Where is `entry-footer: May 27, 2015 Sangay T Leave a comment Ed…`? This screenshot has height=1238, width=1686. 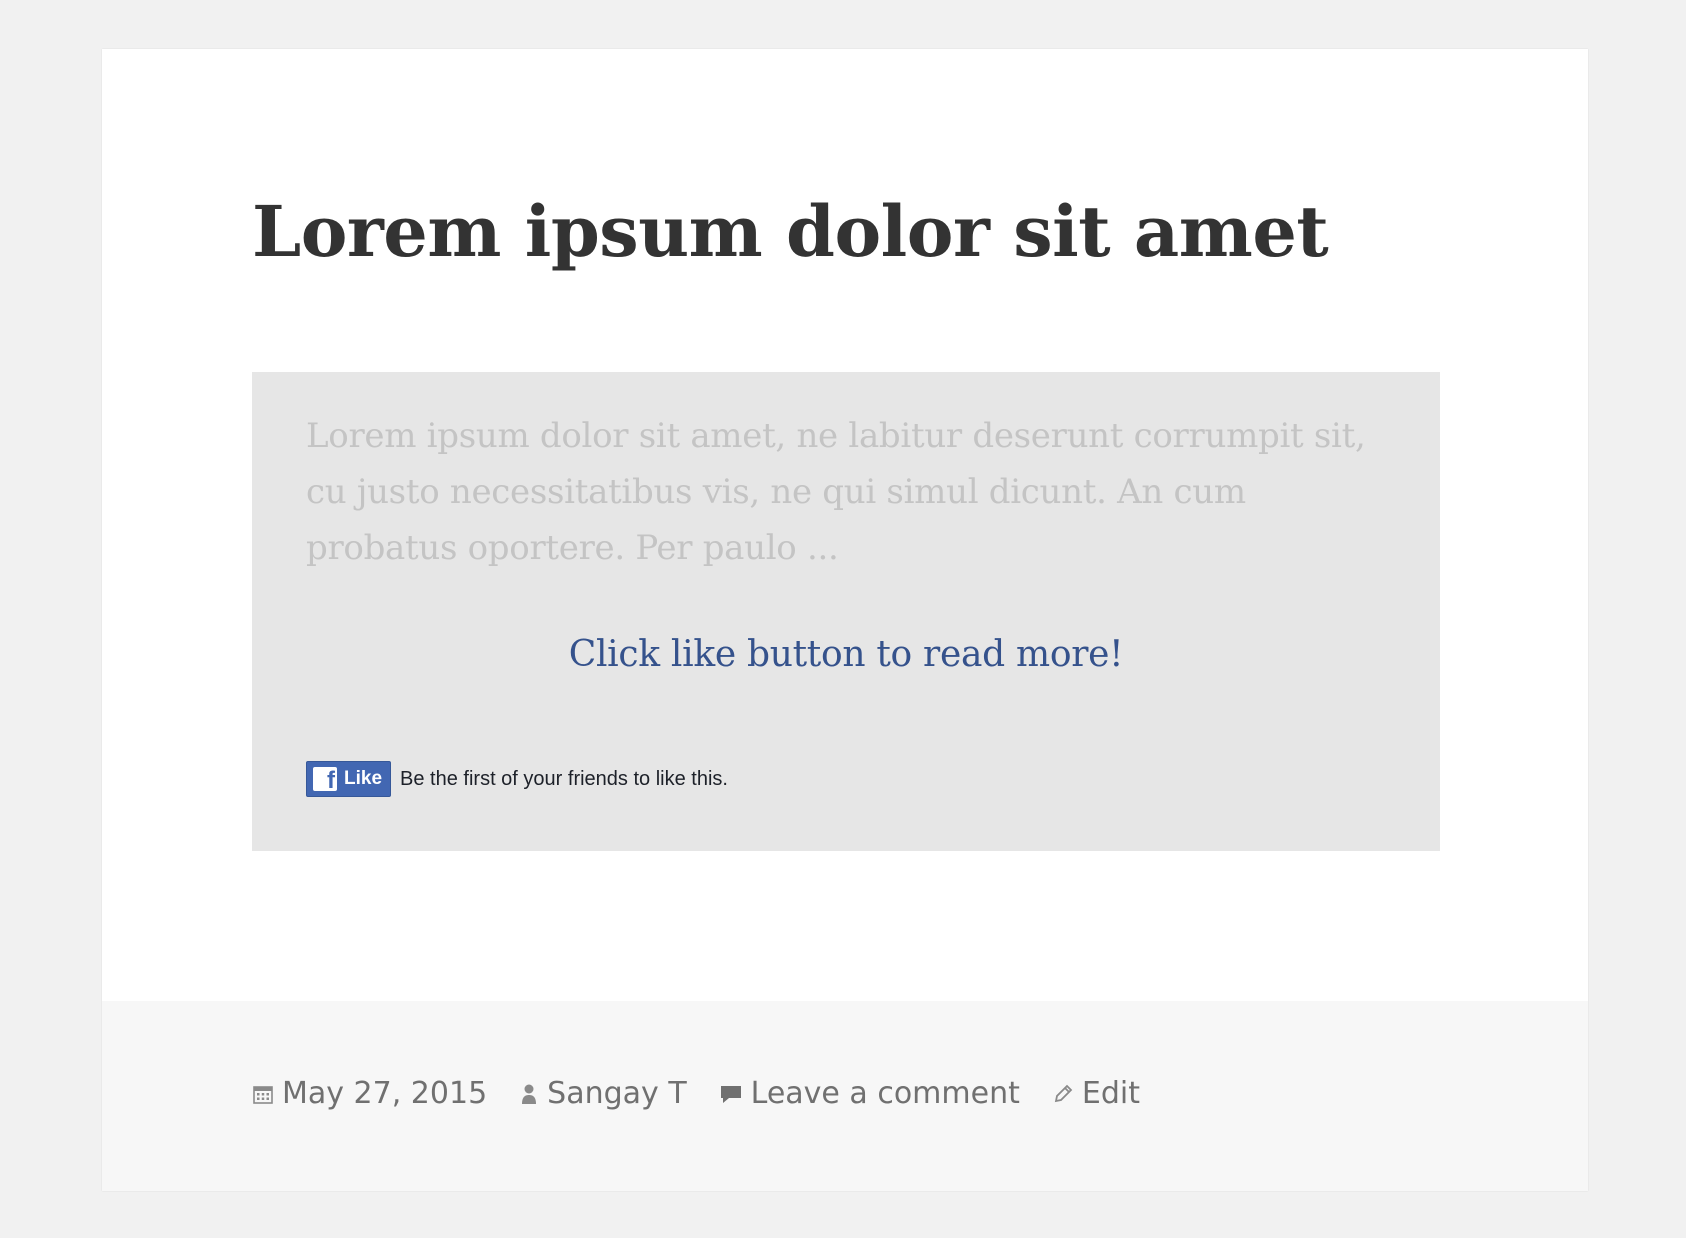
entry-footer: May 27, 2015 Sangay T Leave a comment Ed… is located at coordinates (845, 1096).